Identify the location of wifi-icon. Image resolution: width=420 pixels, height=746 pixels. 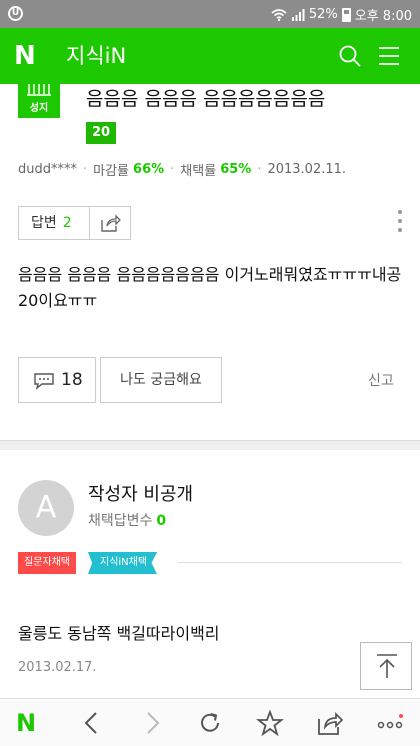
(279, 14).